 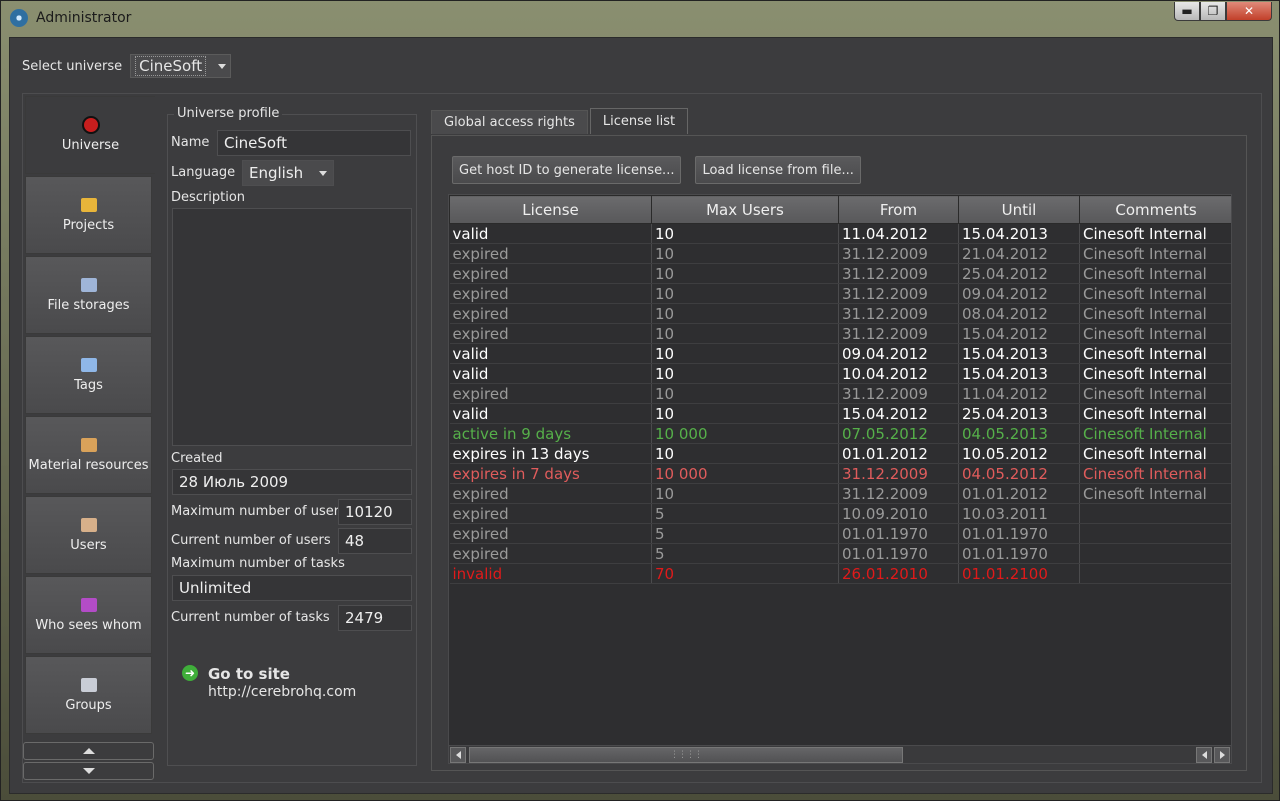 I want to click on column-header-from: From, so click(x=898, y=209).